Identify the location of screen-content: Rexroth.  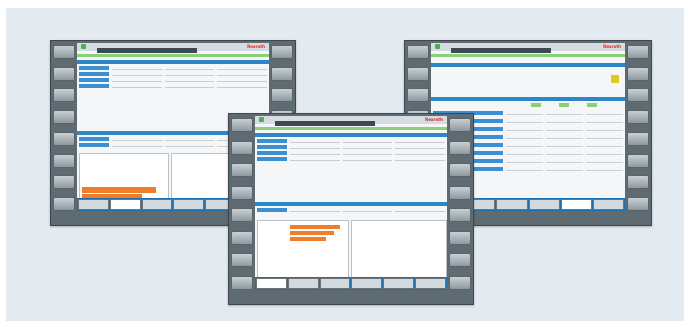
(351, 203).